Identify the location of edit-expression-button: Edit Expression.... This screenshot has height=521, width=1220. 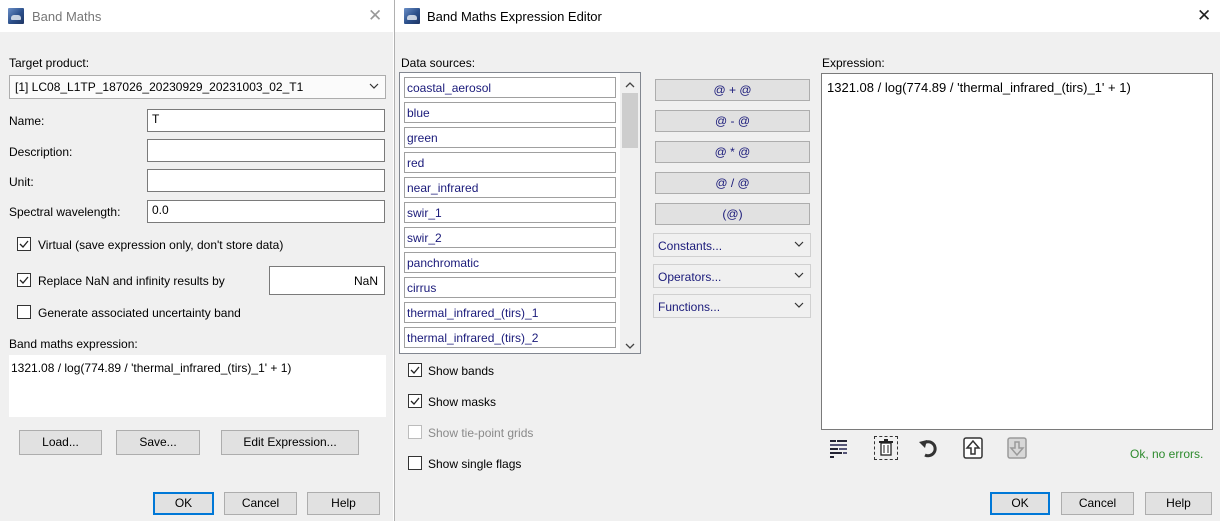
(290, 442).